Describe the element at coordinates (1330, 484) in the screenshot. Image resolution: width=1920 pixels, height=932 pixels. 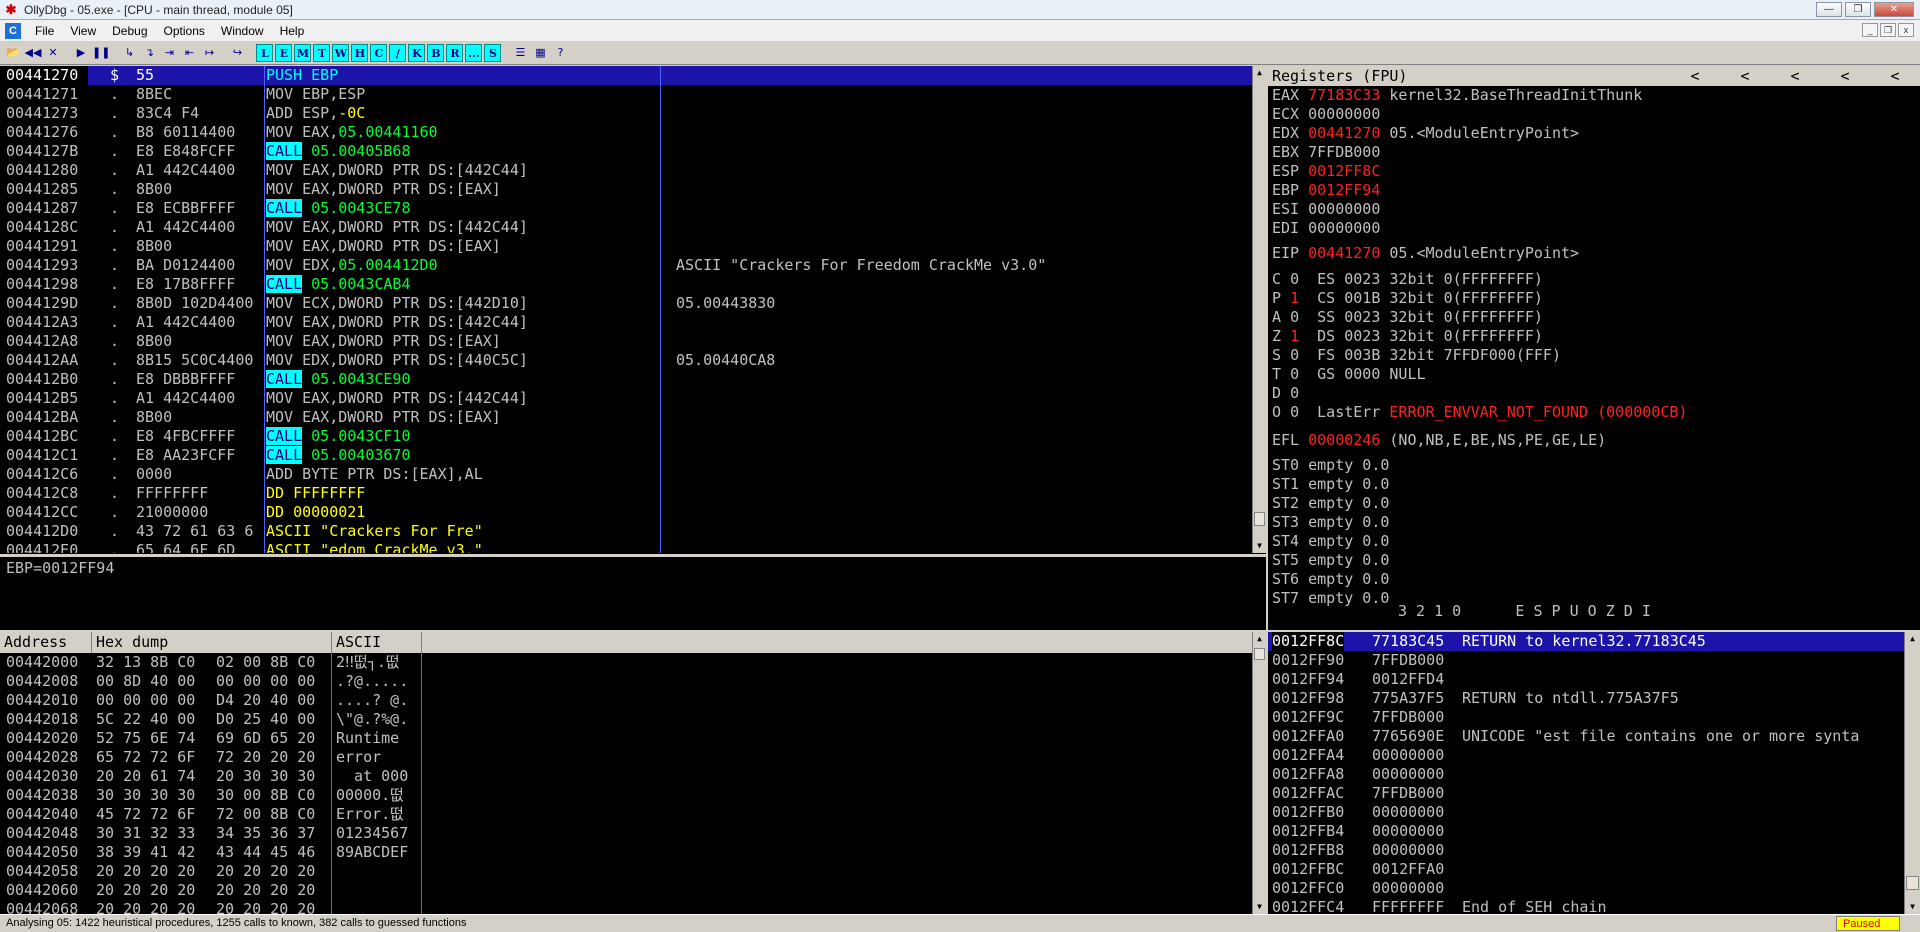
I see `fpu-row: ST1 empty 0.0` at that location.